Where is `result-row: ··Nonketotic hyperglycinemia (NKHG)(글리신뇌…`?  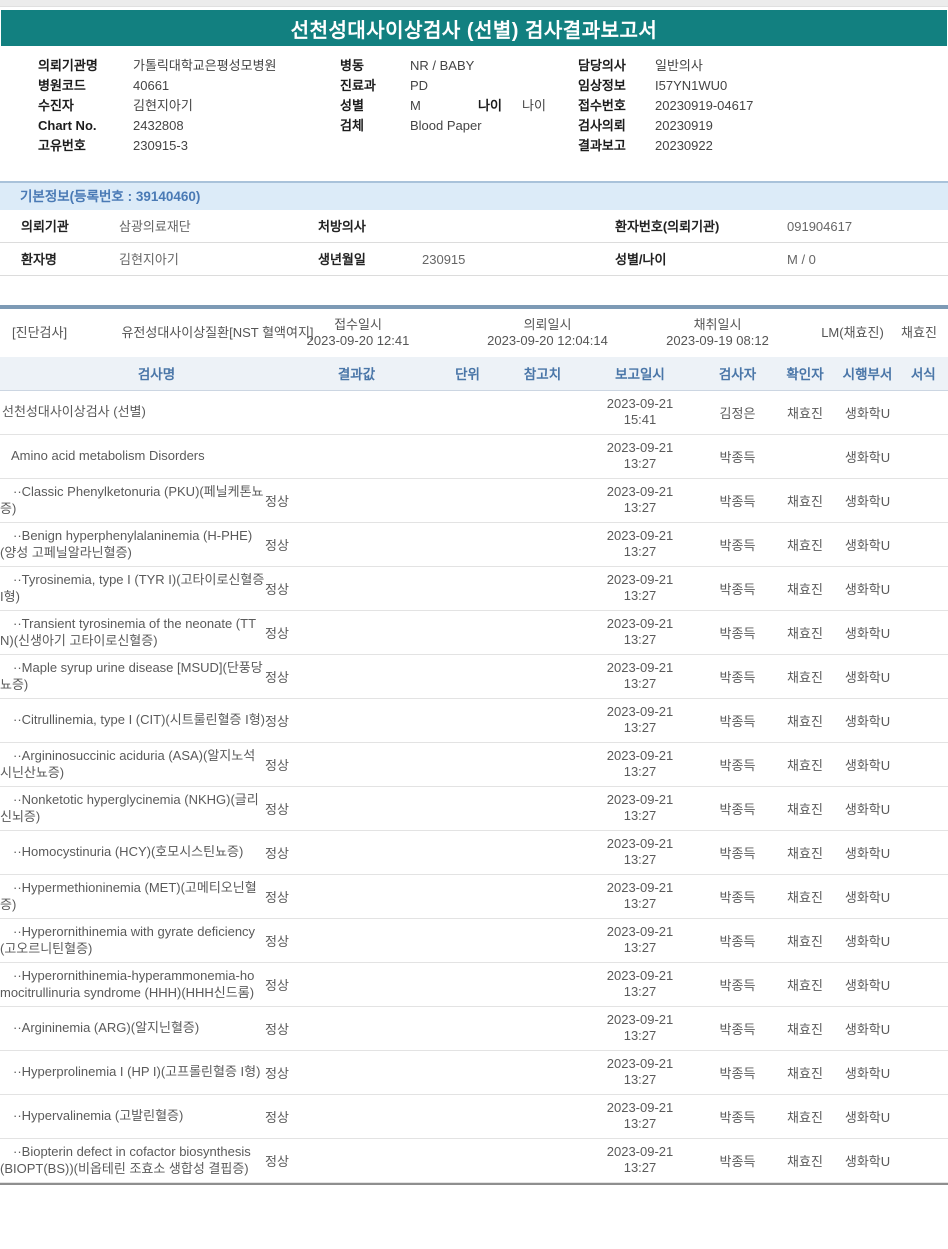 result-row: ··Nonketotic hyperglycinemia (NKHG)(글리신뇌… is located at coordinates (474, 808).